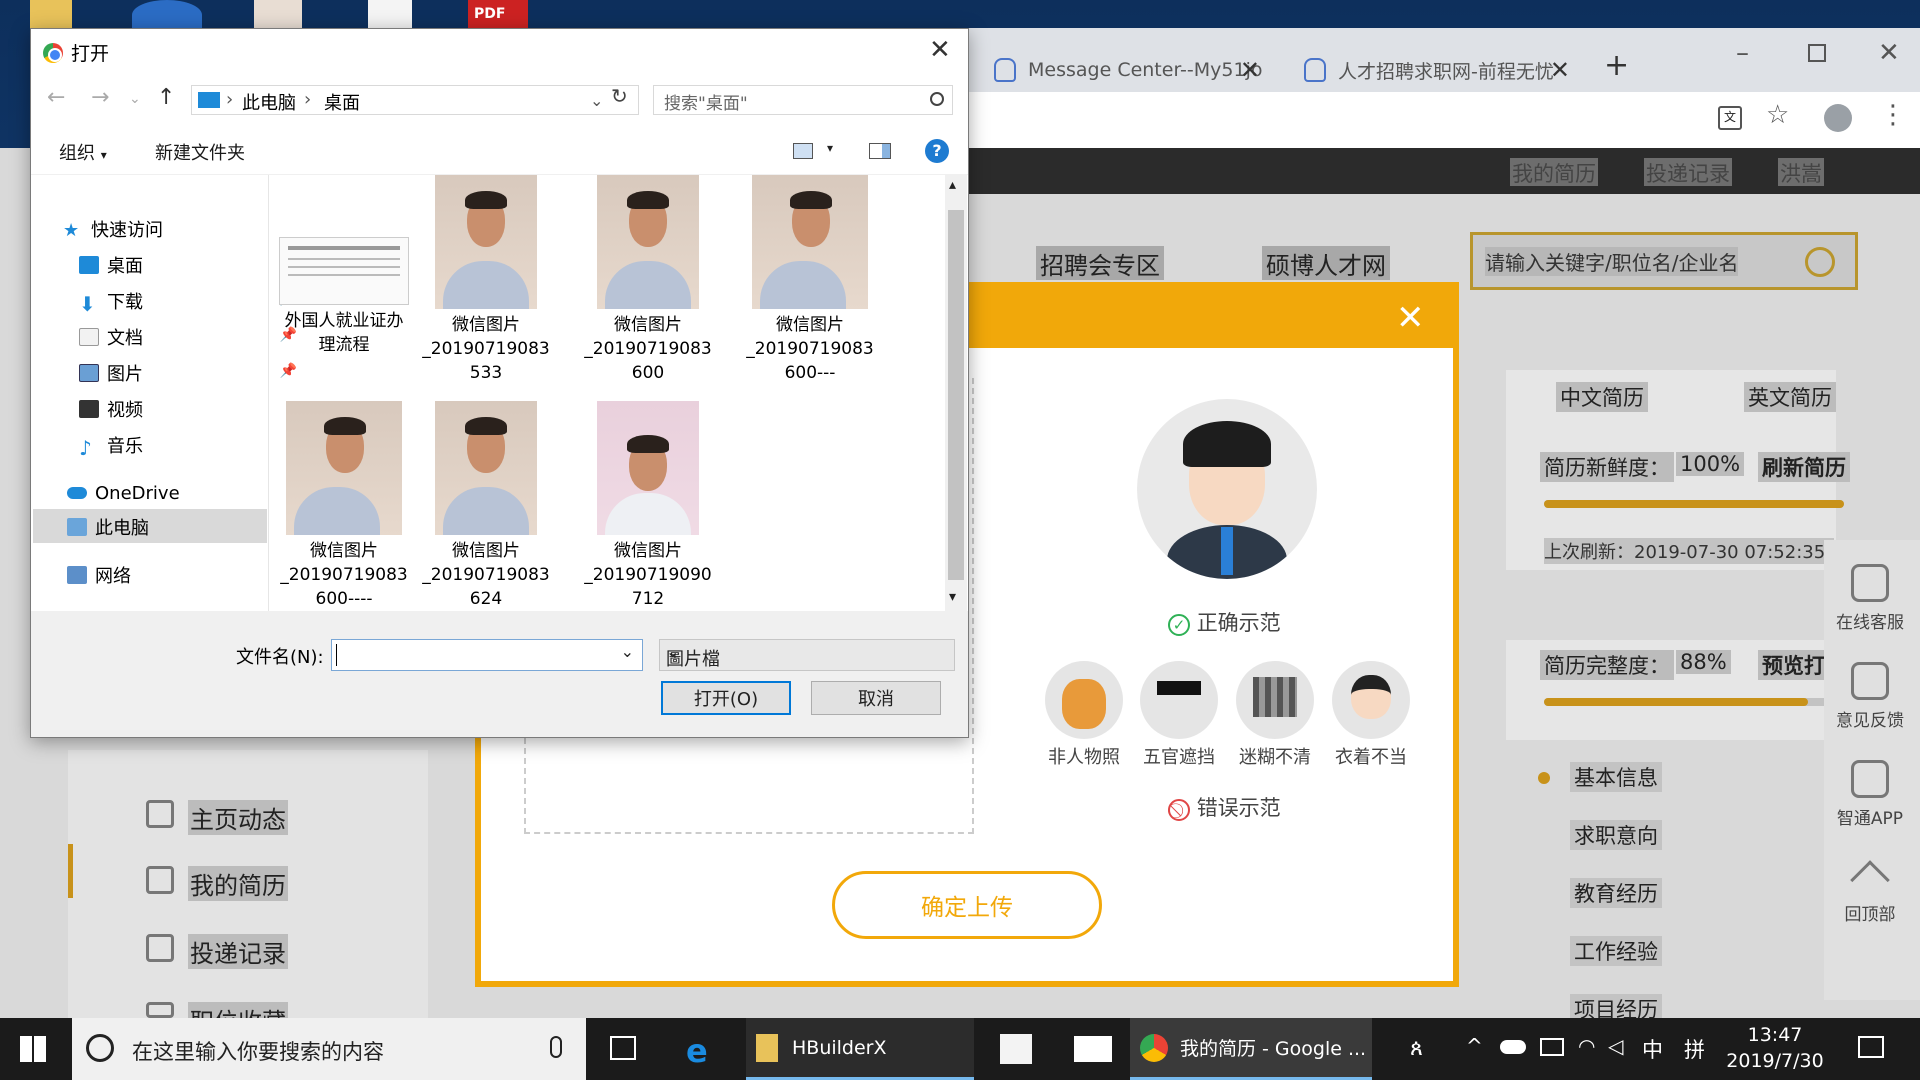 This screenshot has width=1920, height=1080. Describe the element at coordinates (619, 96) in the screenshot. I see `refresh-icon: ↻` at that location.